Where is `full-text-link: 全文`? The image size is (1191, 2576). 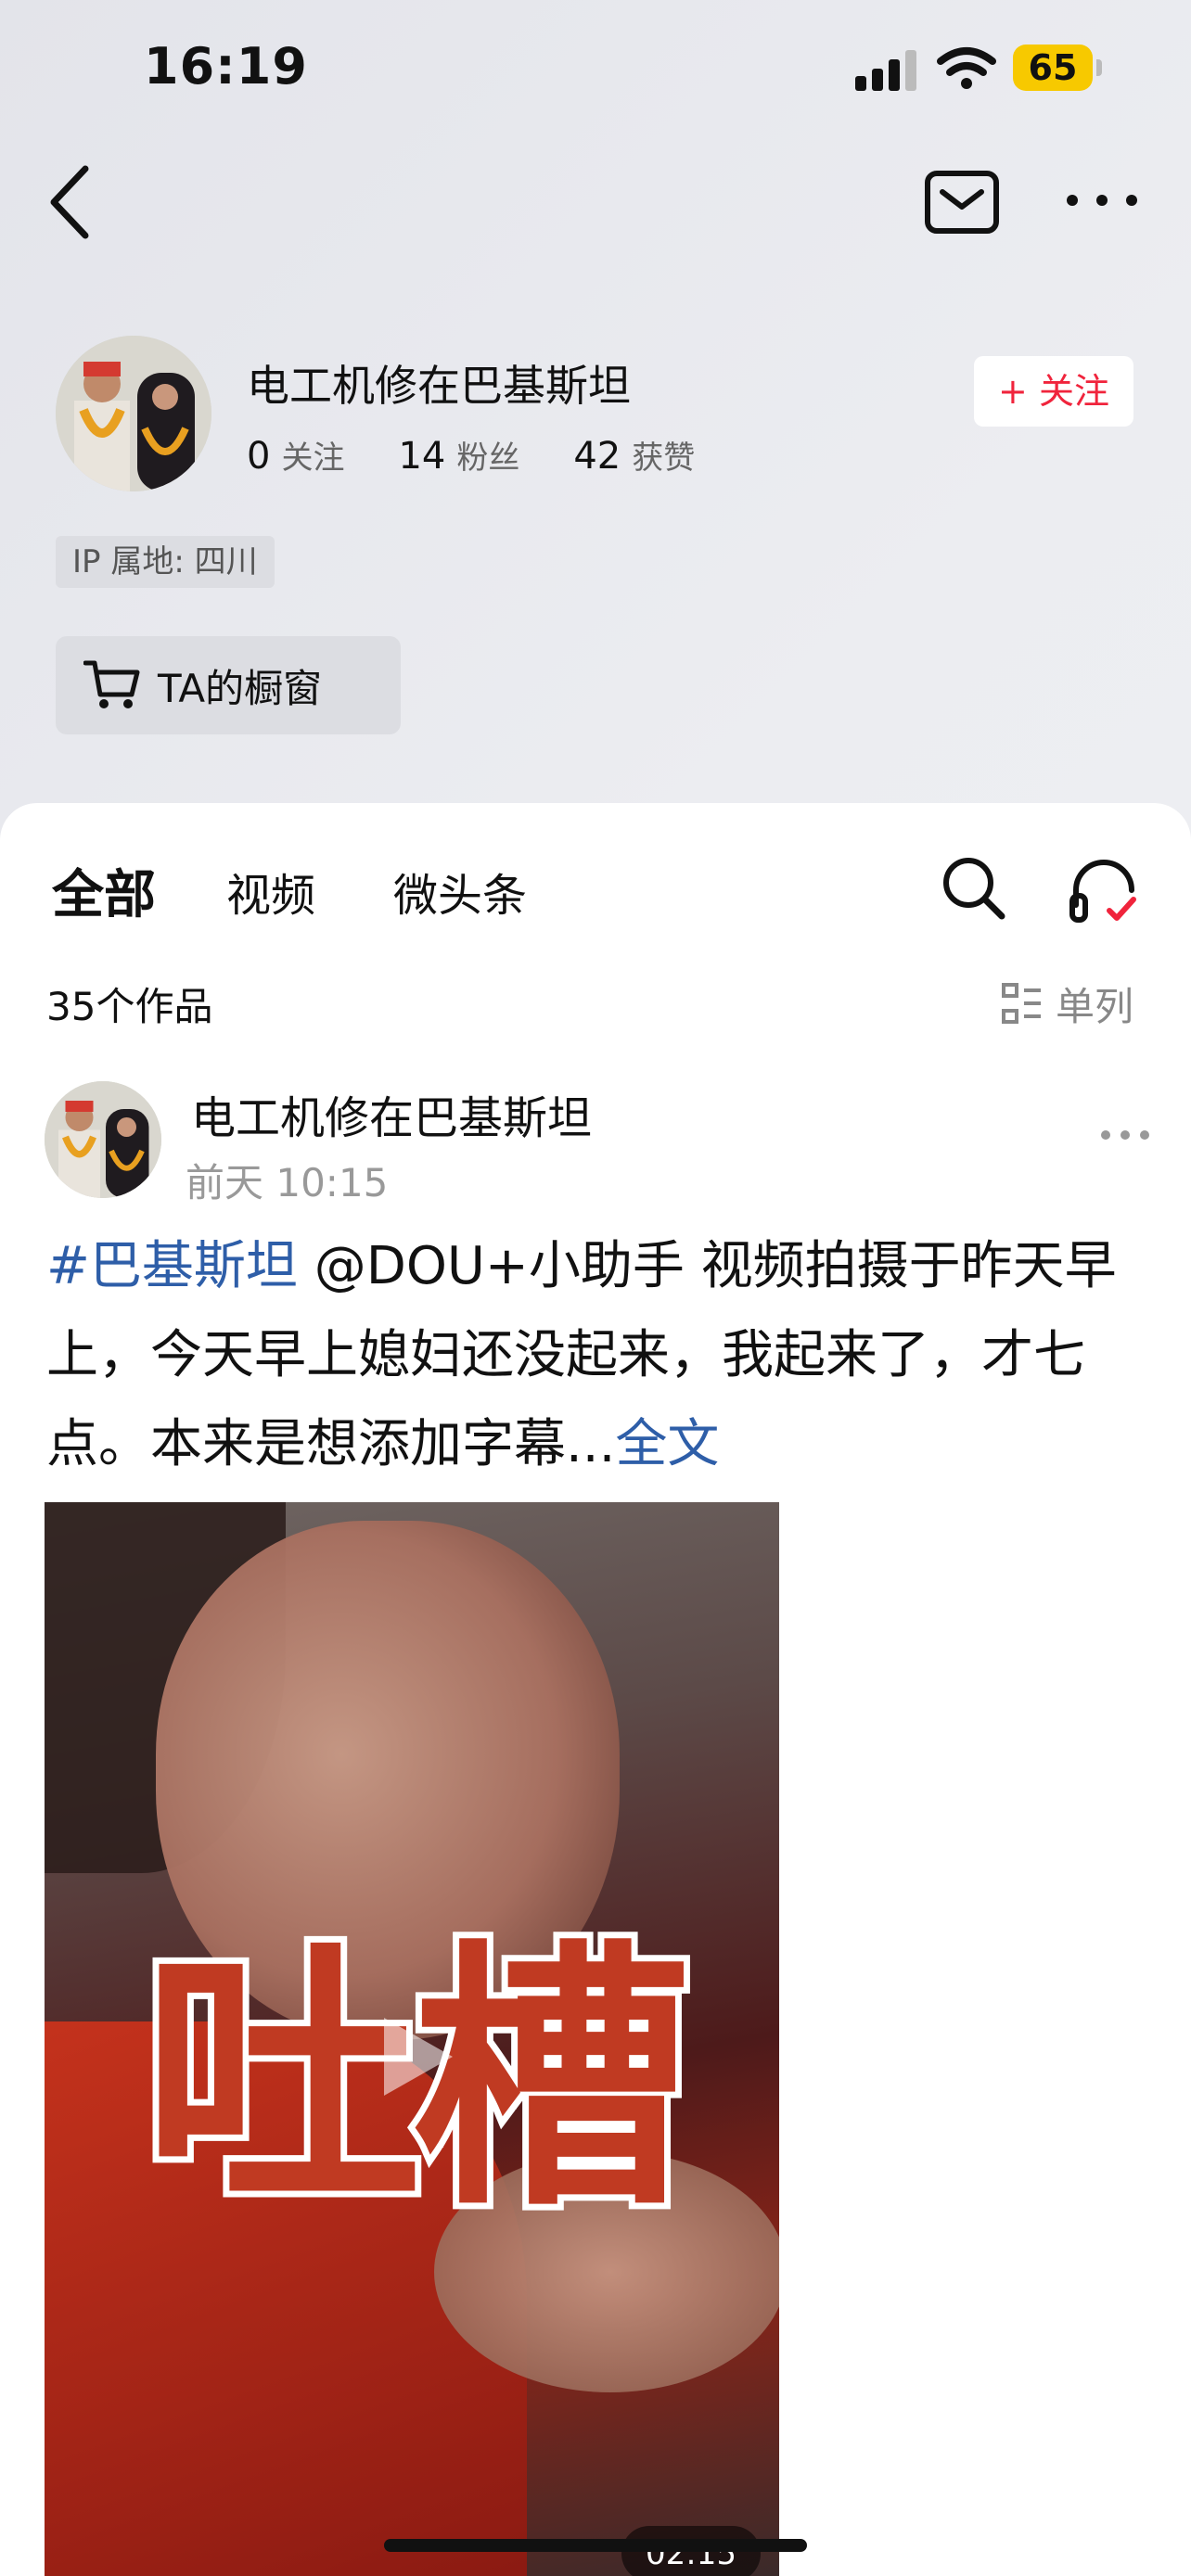 full-text-link: 全文 is located at coordinates (667, 1444).